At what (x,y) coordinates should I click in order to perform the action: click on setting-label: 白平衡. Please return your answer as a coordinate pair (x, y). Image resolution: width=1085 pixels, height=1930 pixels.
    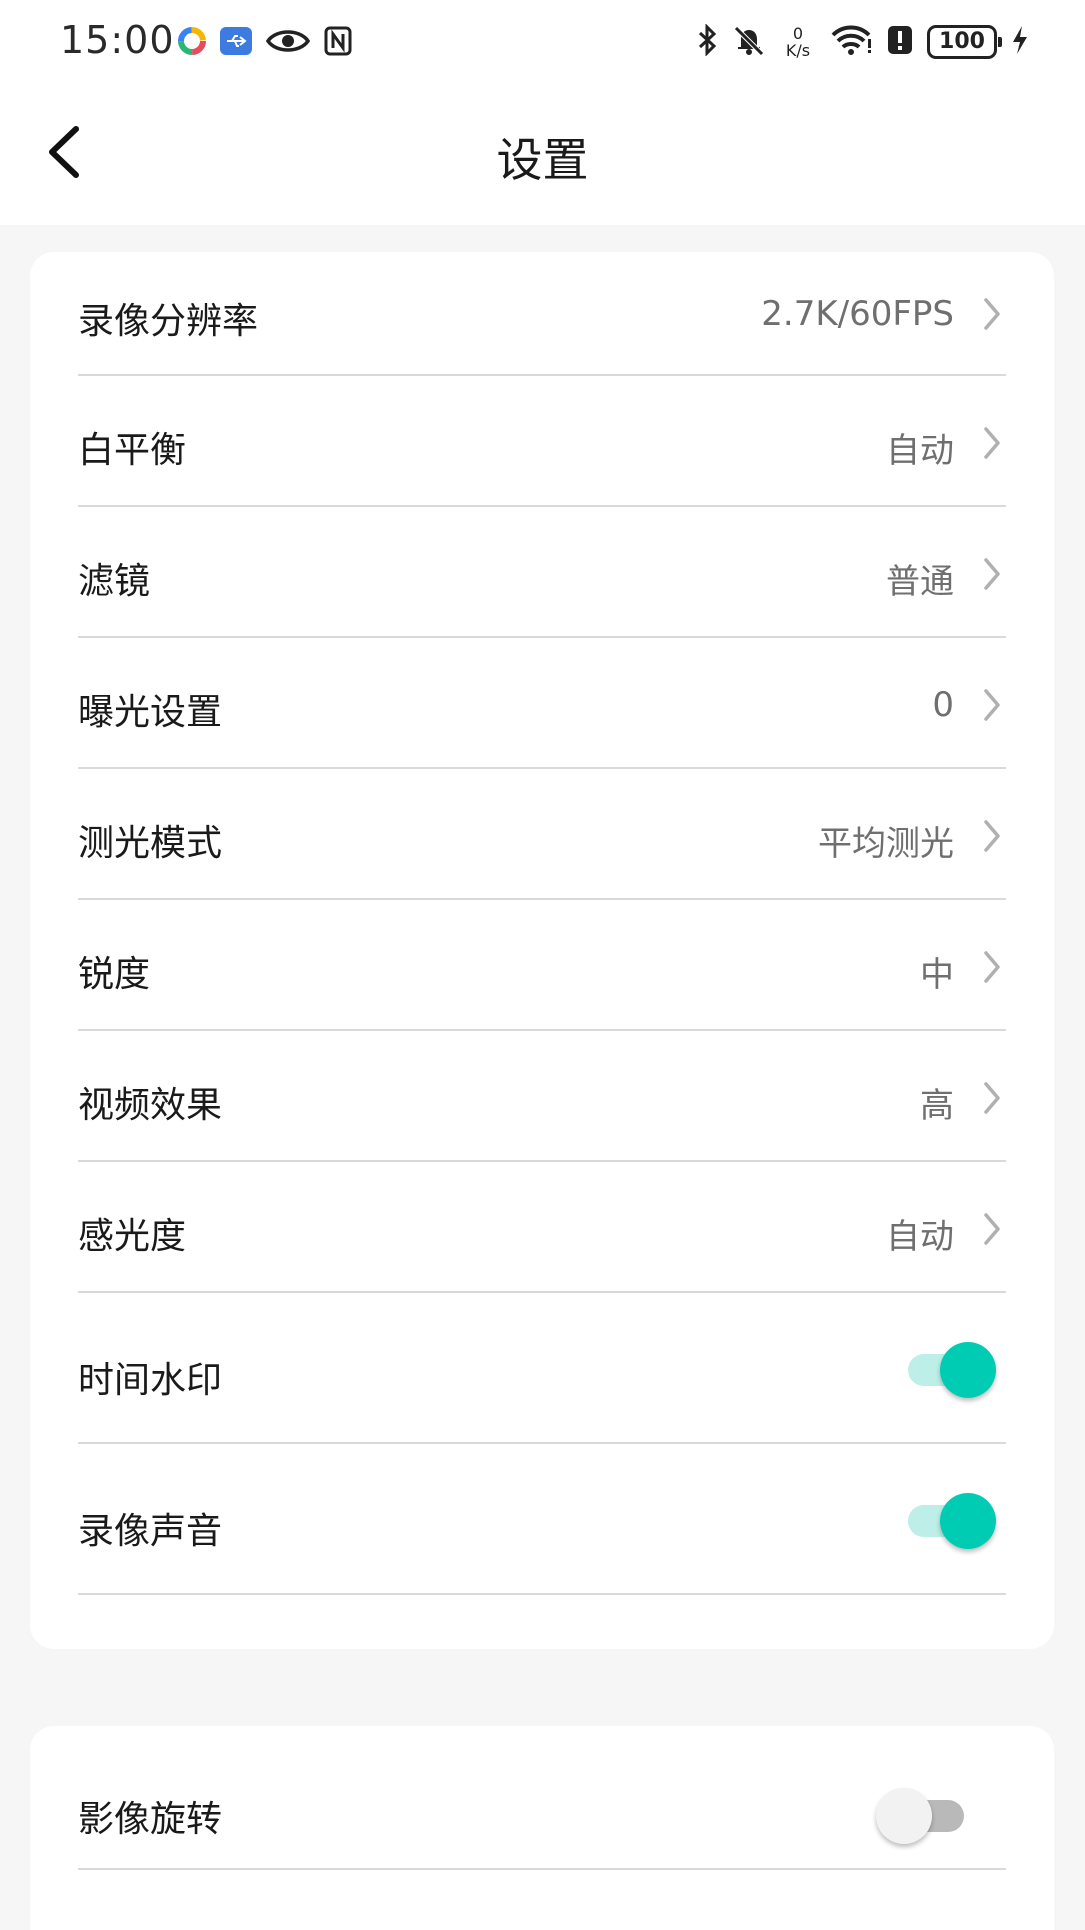
    Looking at the image, I should click on (132, 450).